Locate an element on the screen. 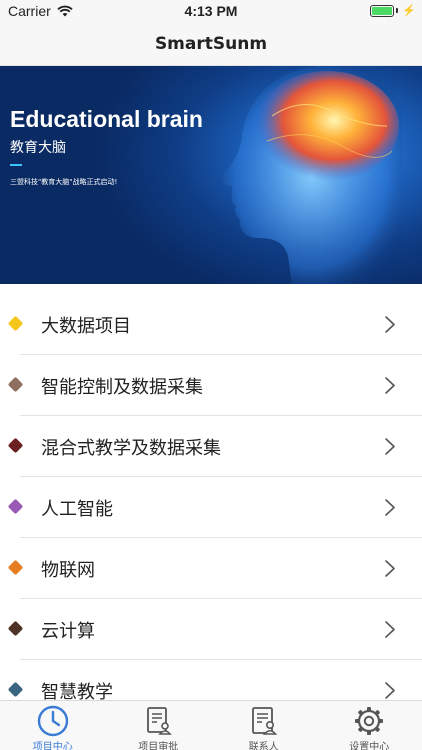  list-item: 大数据项目 is located at coordinates (211, 324).